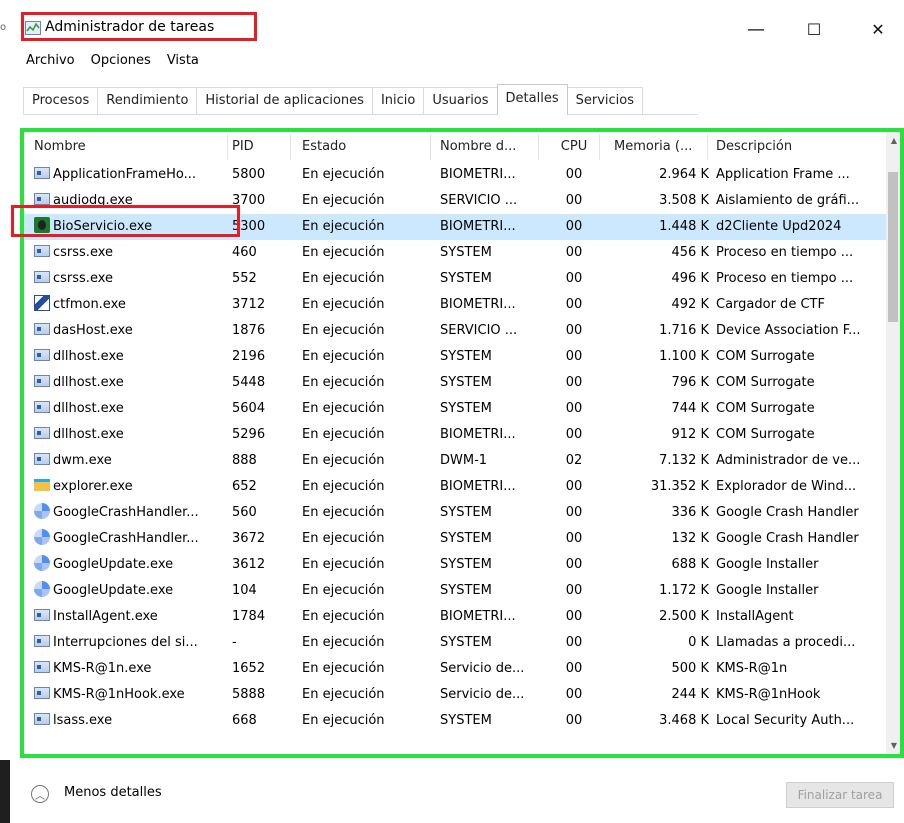  I want to click on maximize-button: ☐, so click(814, 29).